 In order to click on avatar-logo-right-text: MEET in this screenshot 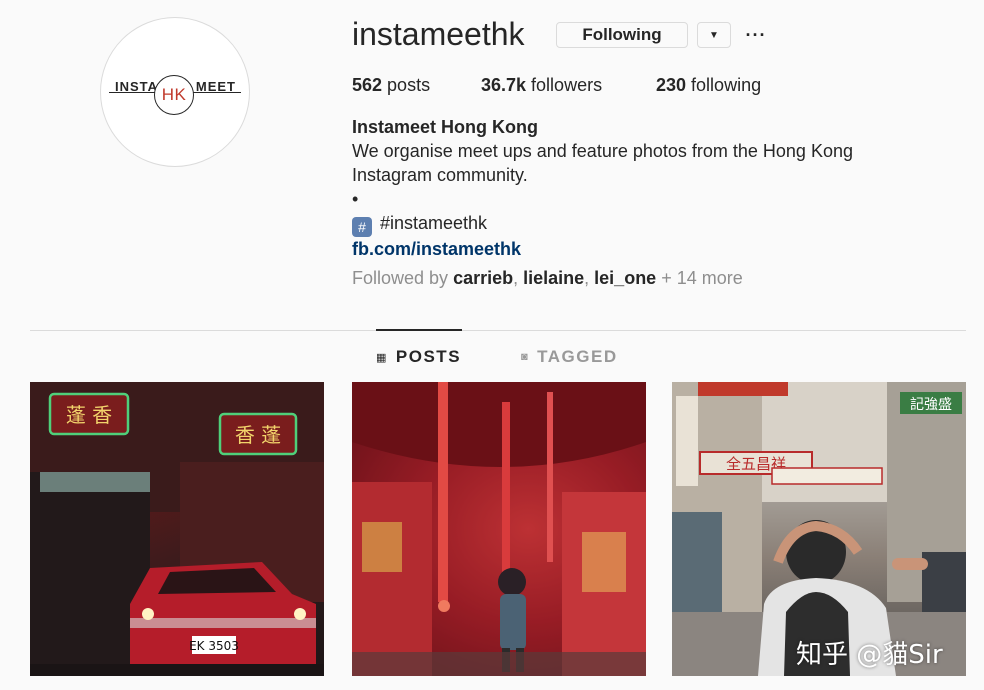, I will do `click(215, 86)`.